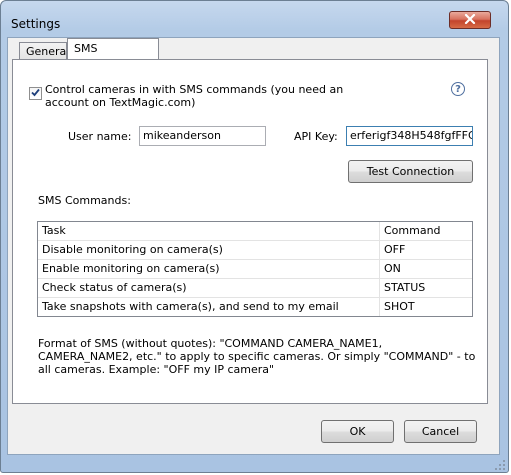 The width and height of the screenshot is (511, 475). Describe the element at coordinates (113, 56) in the screenshot. I see `tab-sms-commands: SMS Commands` at that location.